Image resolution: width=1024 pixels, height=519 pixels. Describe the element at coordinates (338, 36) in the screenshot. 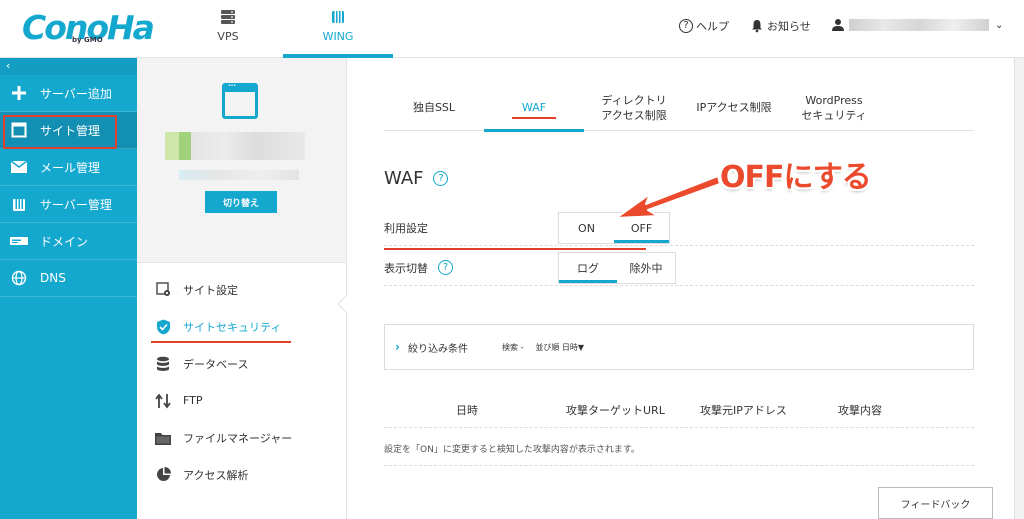

I see `header-tab-label: WING` at that location.